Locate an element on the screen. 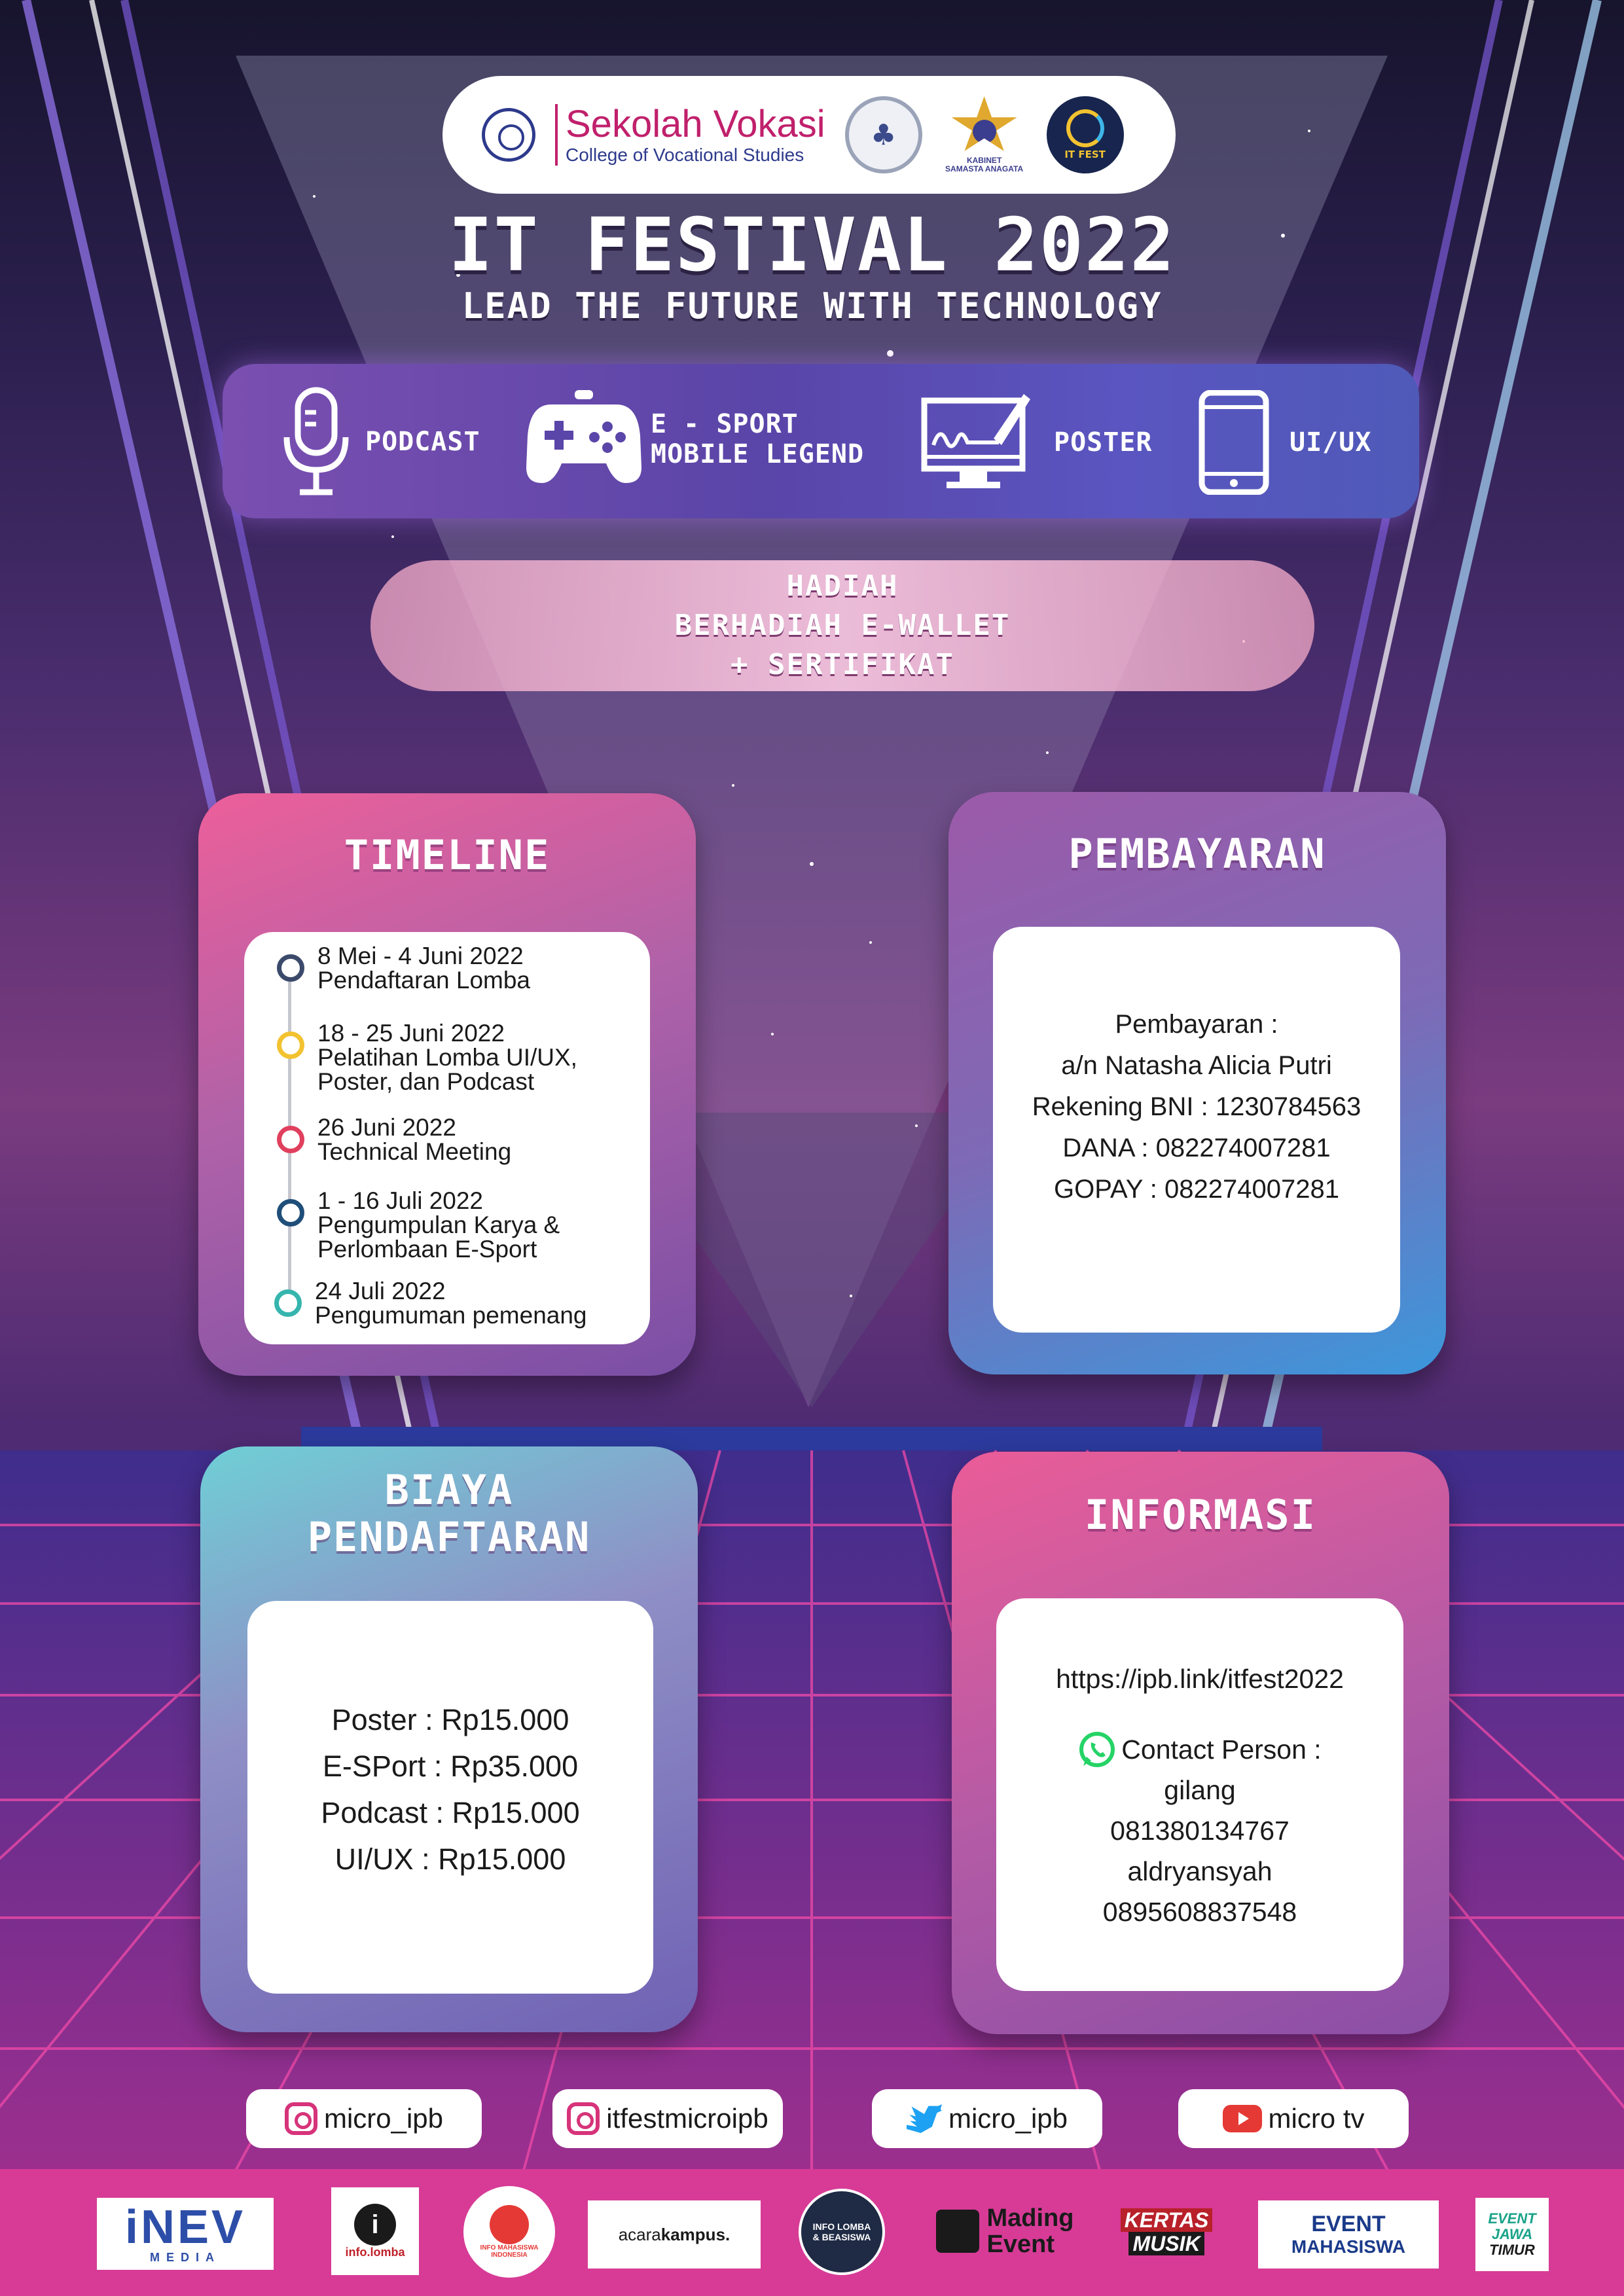 This screenshot has width=1624, height=2296. sponsor-infolomba: i info.lomba is located at coordinates (375, 2231).